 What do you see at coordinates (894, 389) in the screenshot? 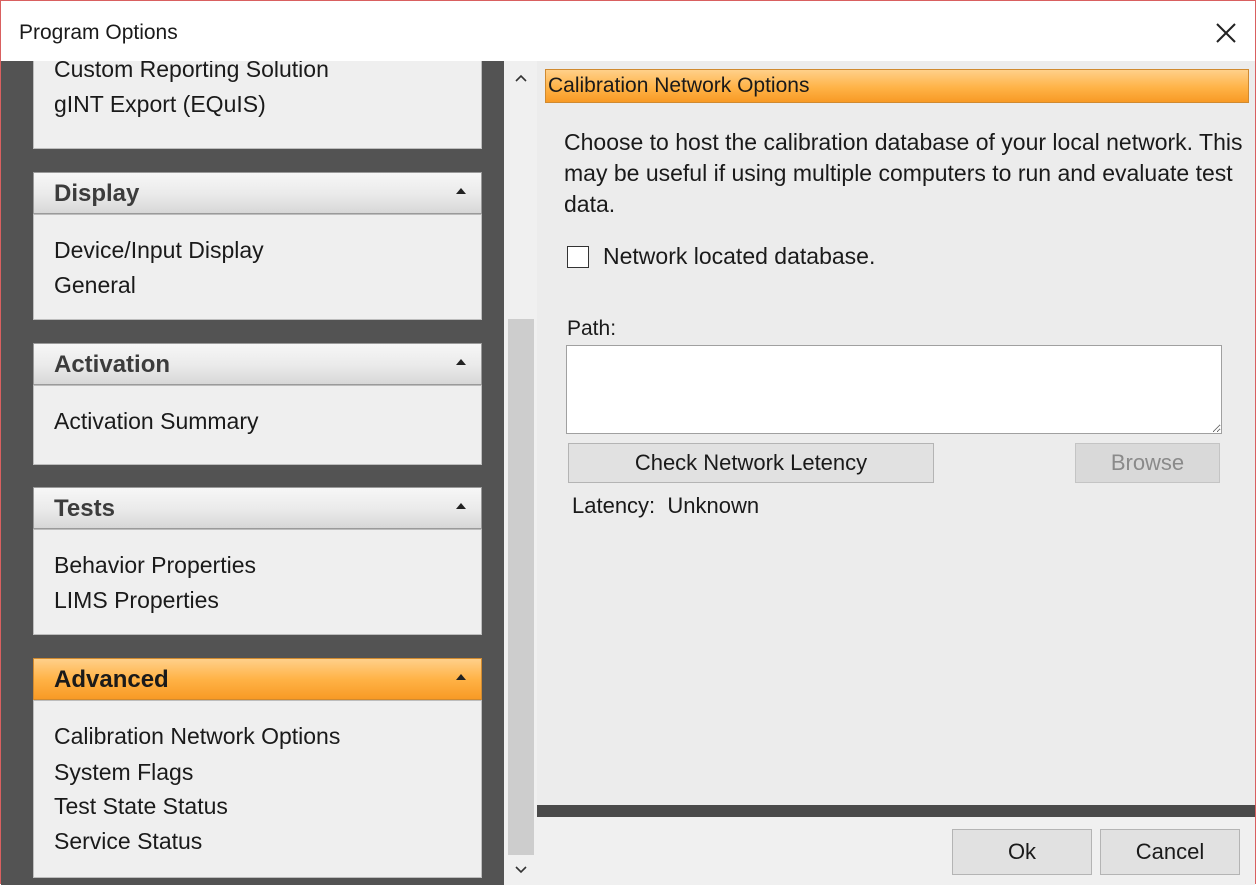
I see `path-input` at bounding box center [894, 389].